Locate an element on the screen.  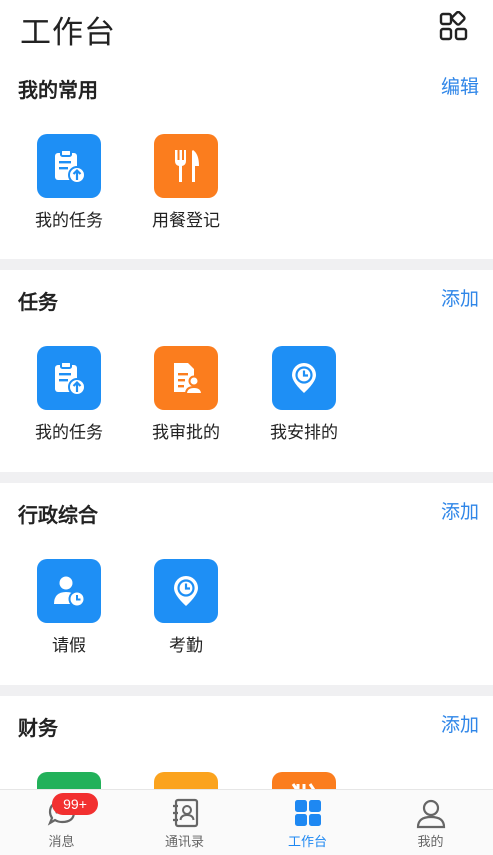
shortcut-label: 考勤 is located at coordinates (186, 645).